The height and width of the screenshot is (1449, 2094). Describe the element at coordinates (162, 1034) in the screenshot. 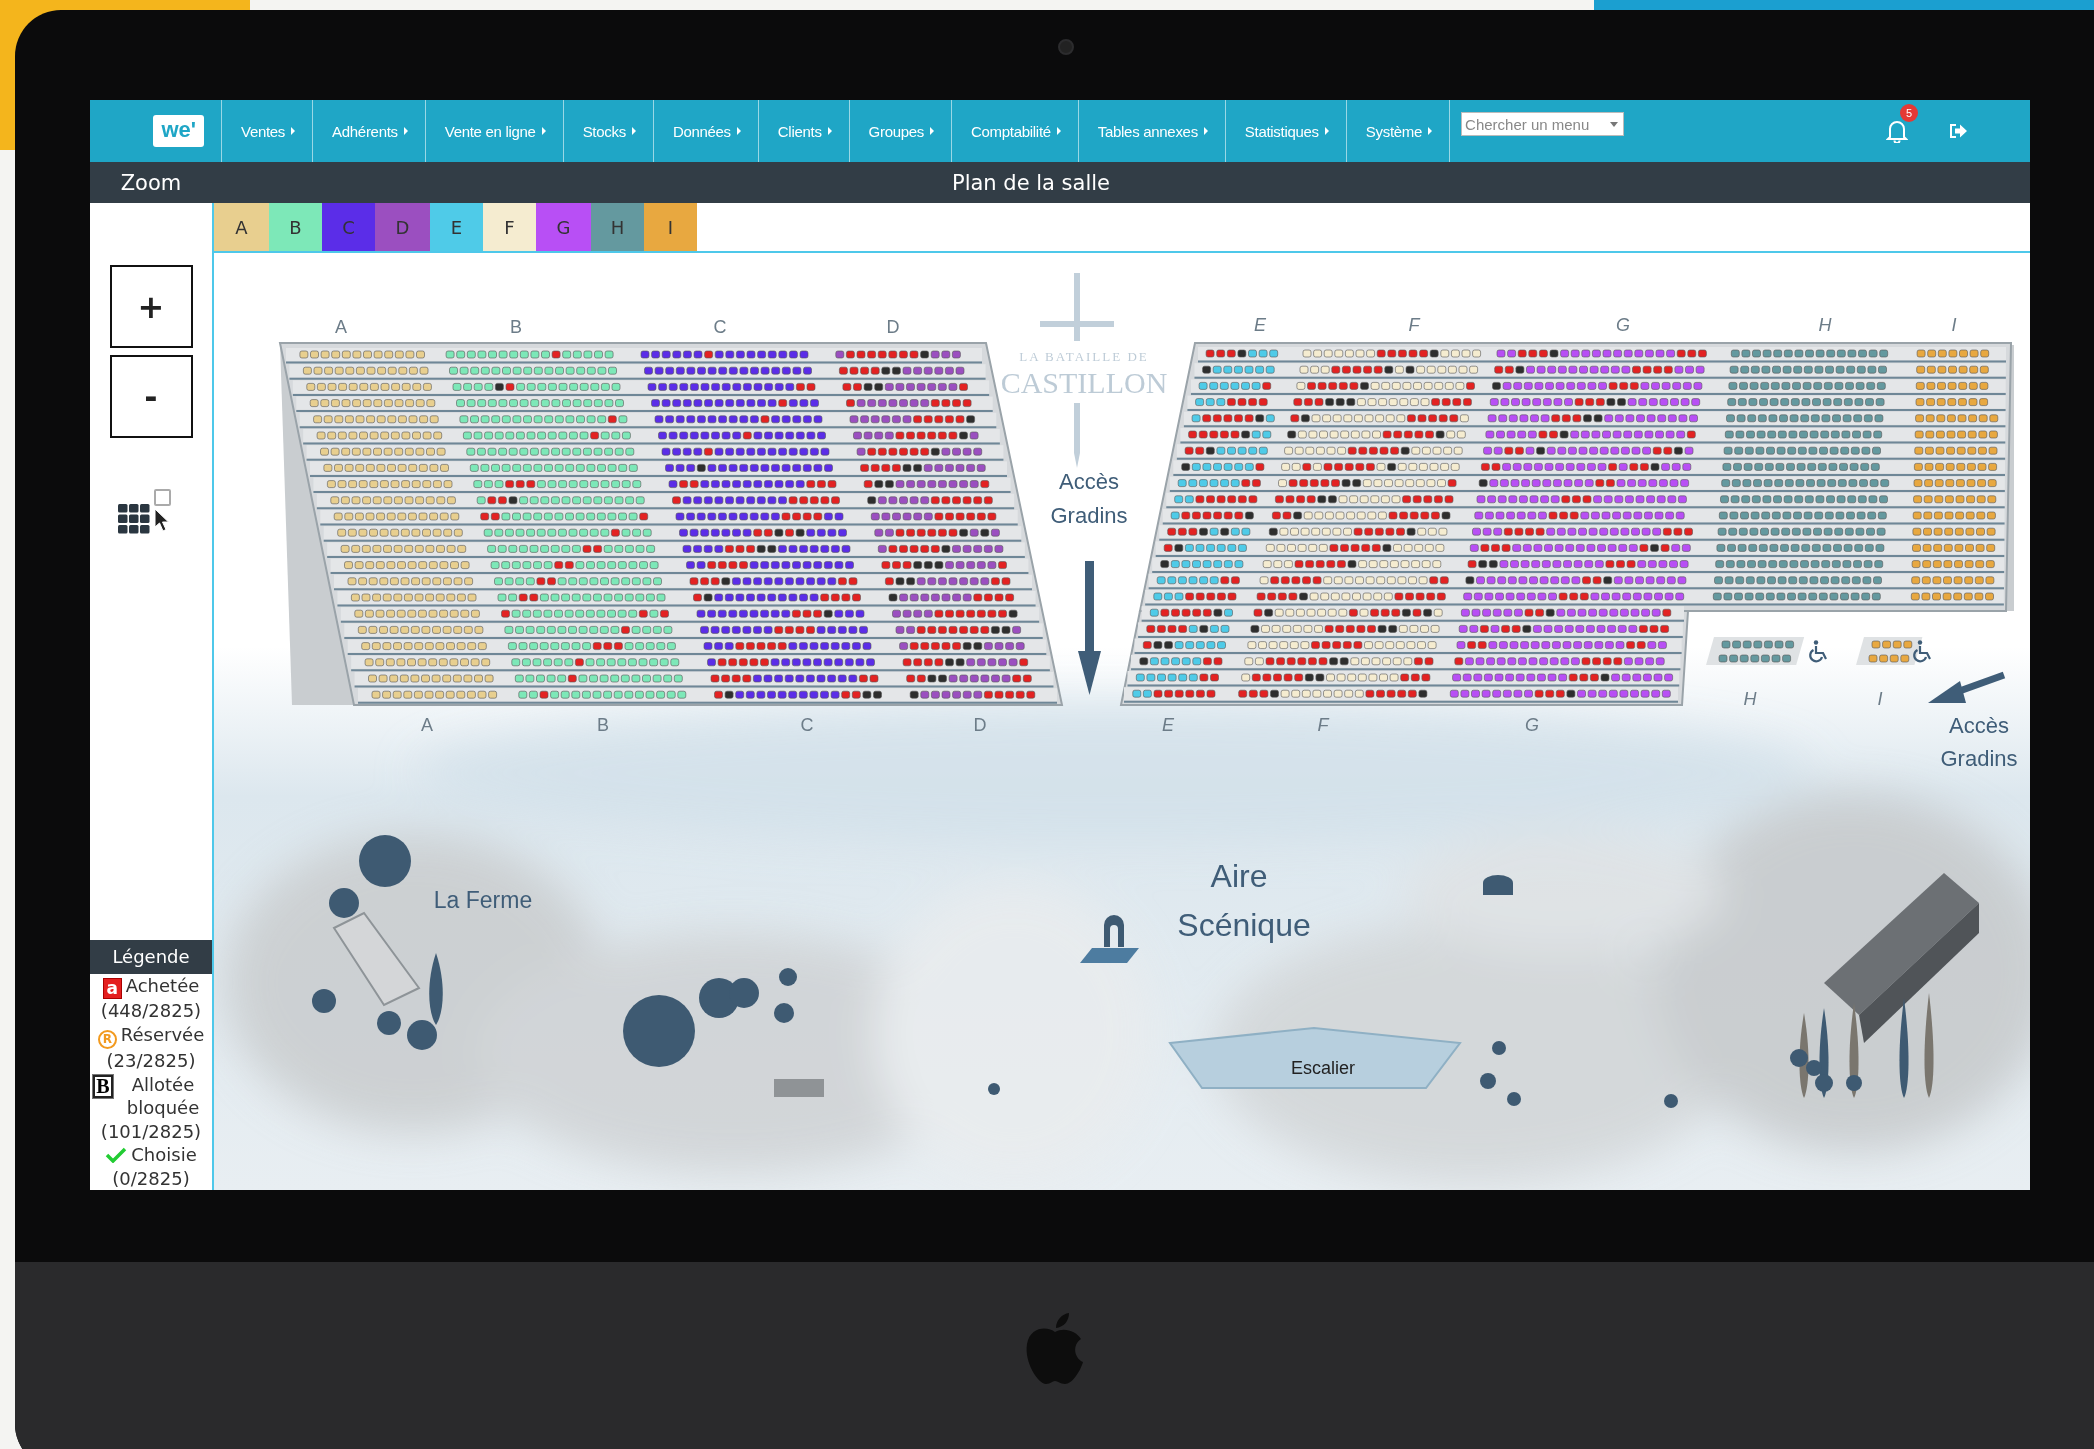

I see `legend-label: Réservée` at that location.